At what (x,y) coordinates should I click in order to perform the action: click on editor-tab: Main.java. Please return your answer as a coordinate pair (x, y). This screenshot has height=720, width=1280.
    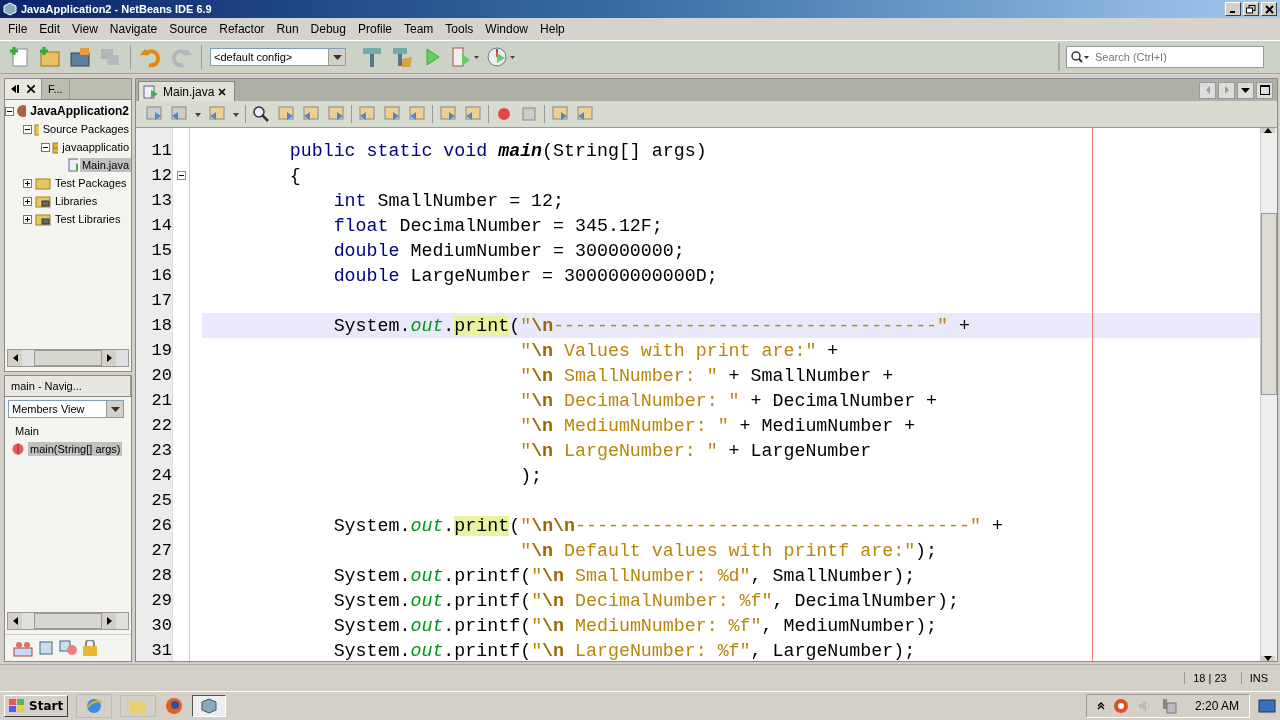
    Looking at the image, I should click on (187, 91).